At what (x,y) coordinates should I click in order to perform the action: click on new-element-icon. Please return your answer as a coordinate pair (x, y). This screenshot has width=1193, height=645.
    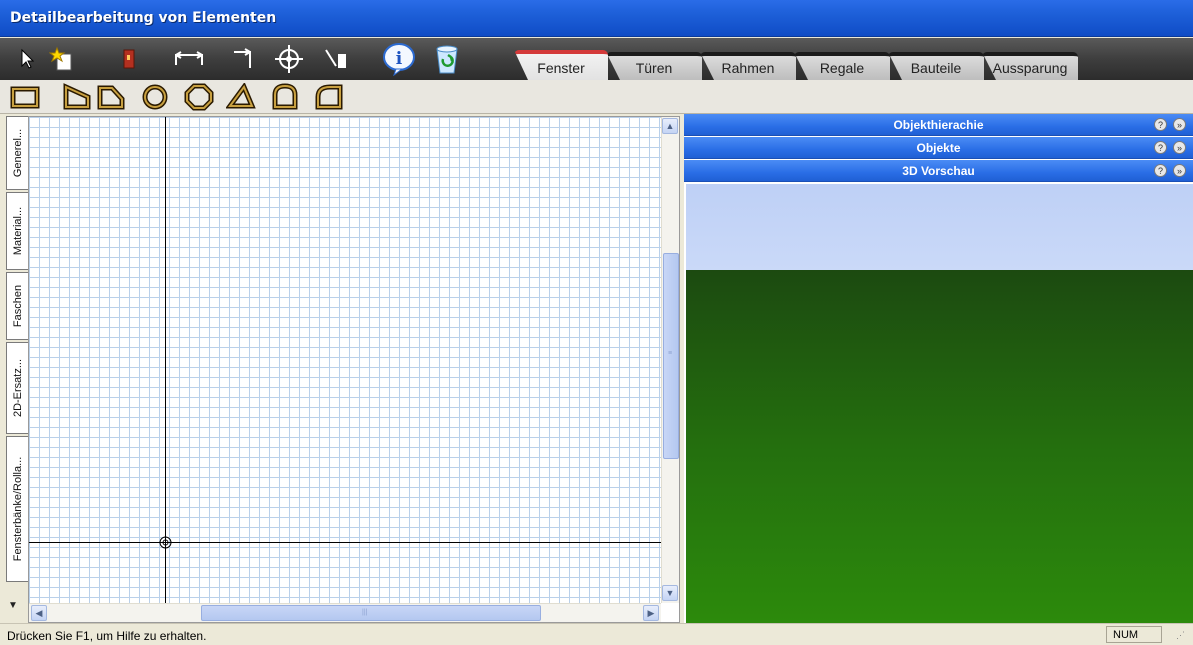
    Looking at the image, I should click on (62, 59).